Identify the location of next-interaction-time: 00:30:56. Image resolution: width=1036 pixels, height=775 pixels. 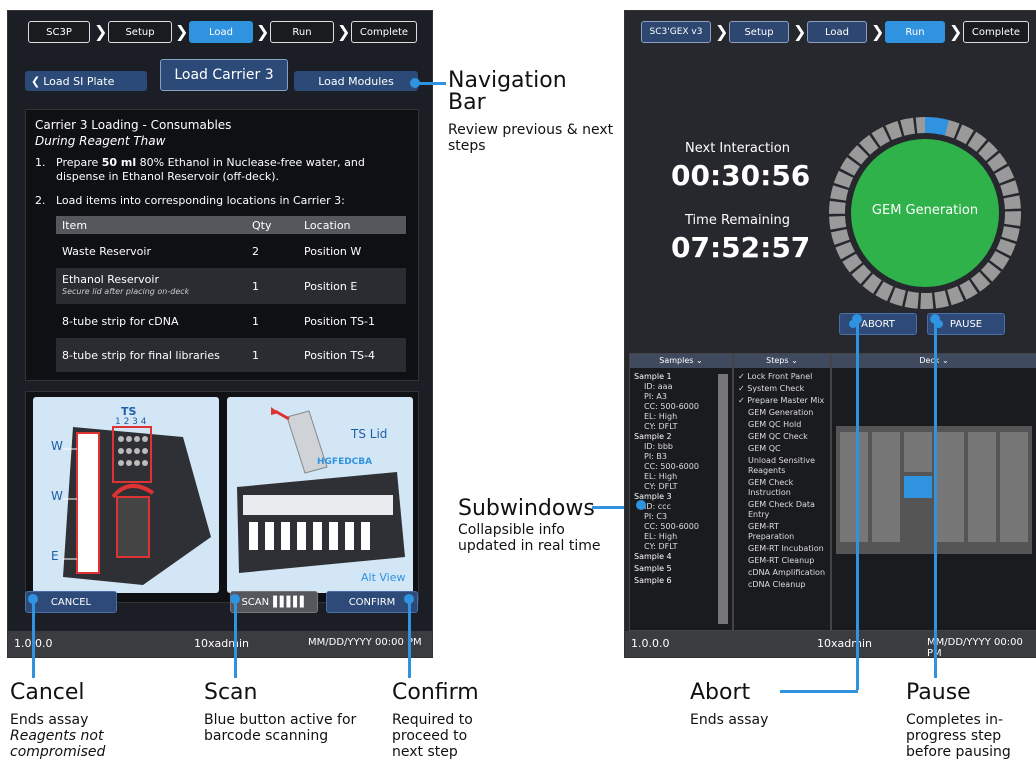
(741, 175).